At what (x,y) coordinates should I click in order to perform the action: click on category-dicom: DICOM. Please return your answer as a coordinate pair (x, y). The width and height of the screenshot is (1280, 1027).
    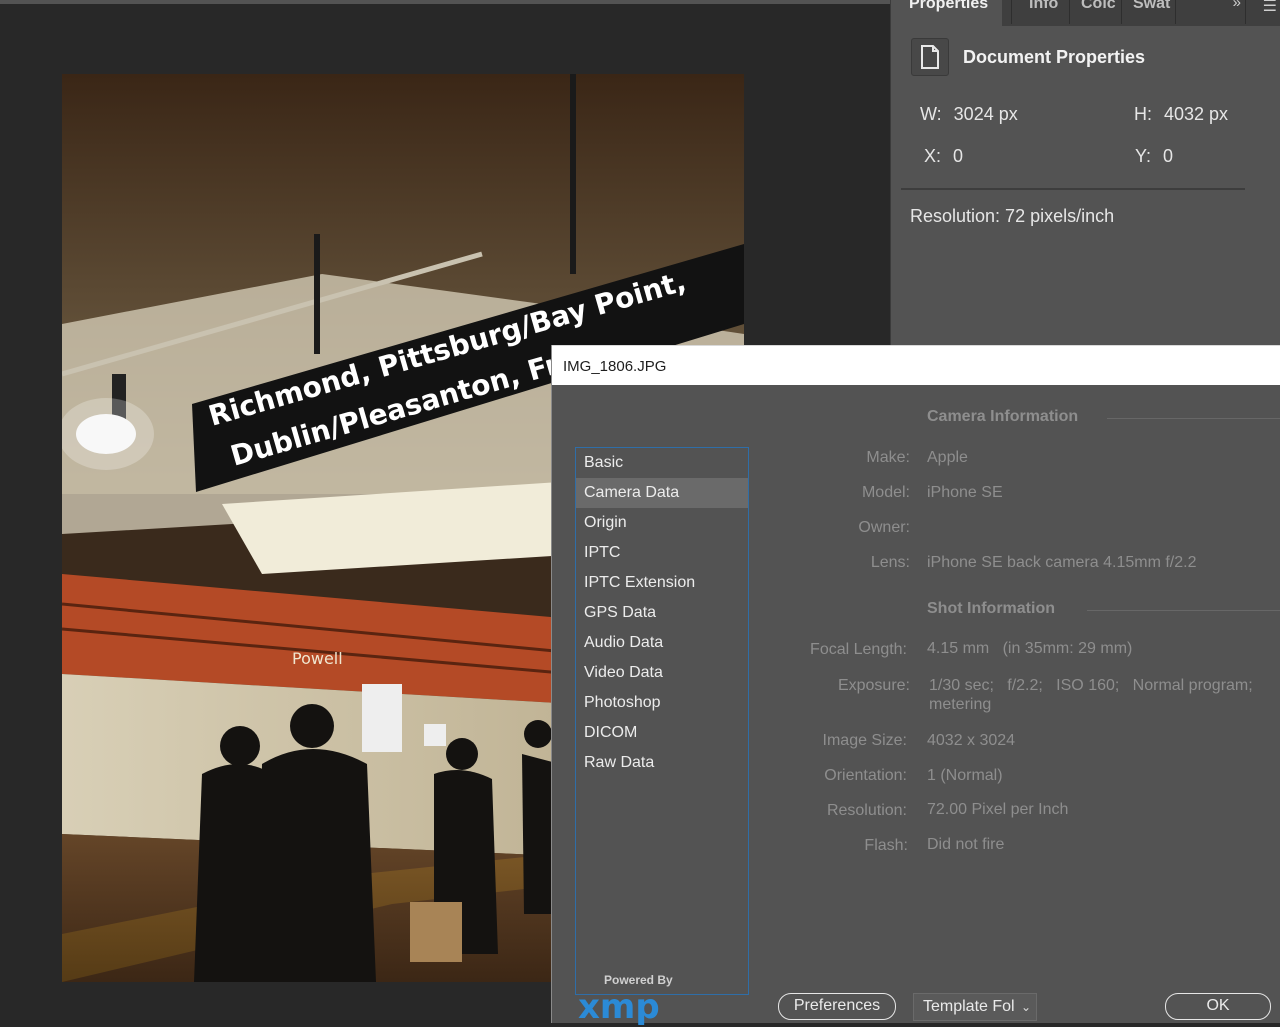
    Looking at the image, I should click on (662, 733).